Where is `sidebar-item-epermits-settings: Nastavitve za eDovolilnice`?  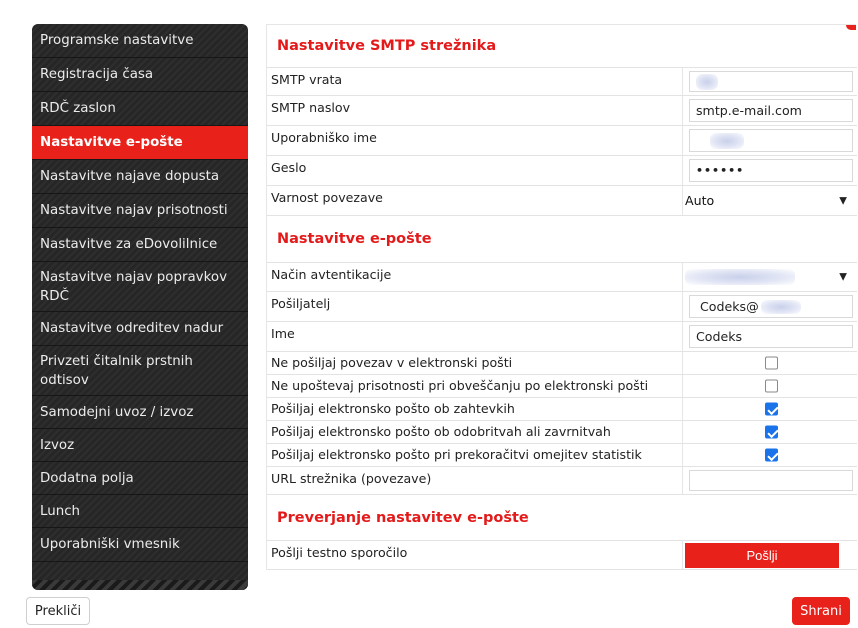 sidebar-item-epermits-settings: Nastavitve za eDovolilnice is located at coordinates (140, 245).